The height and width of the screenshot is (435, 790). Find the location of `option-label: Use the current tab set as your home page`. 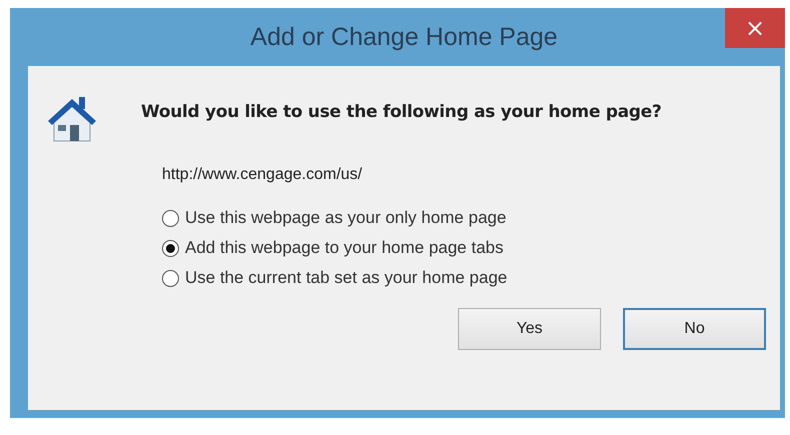

option-label: Use the current tab set as your home page is located at coordinates (346, 278).